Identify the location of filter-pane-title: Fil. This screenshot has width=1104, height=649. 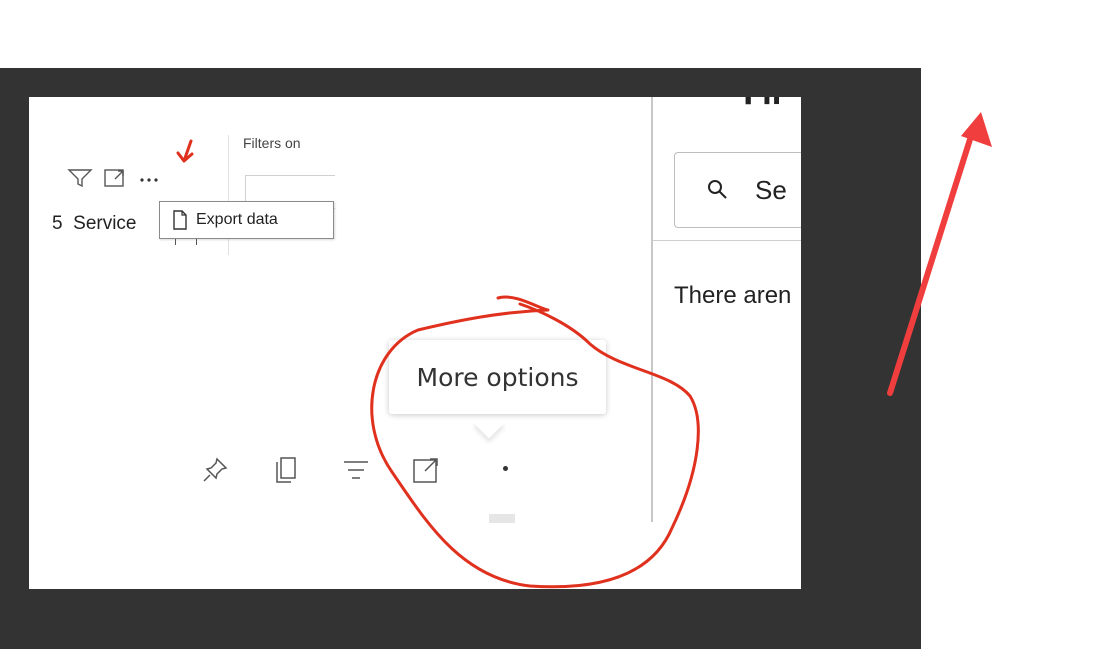
(772, 103).